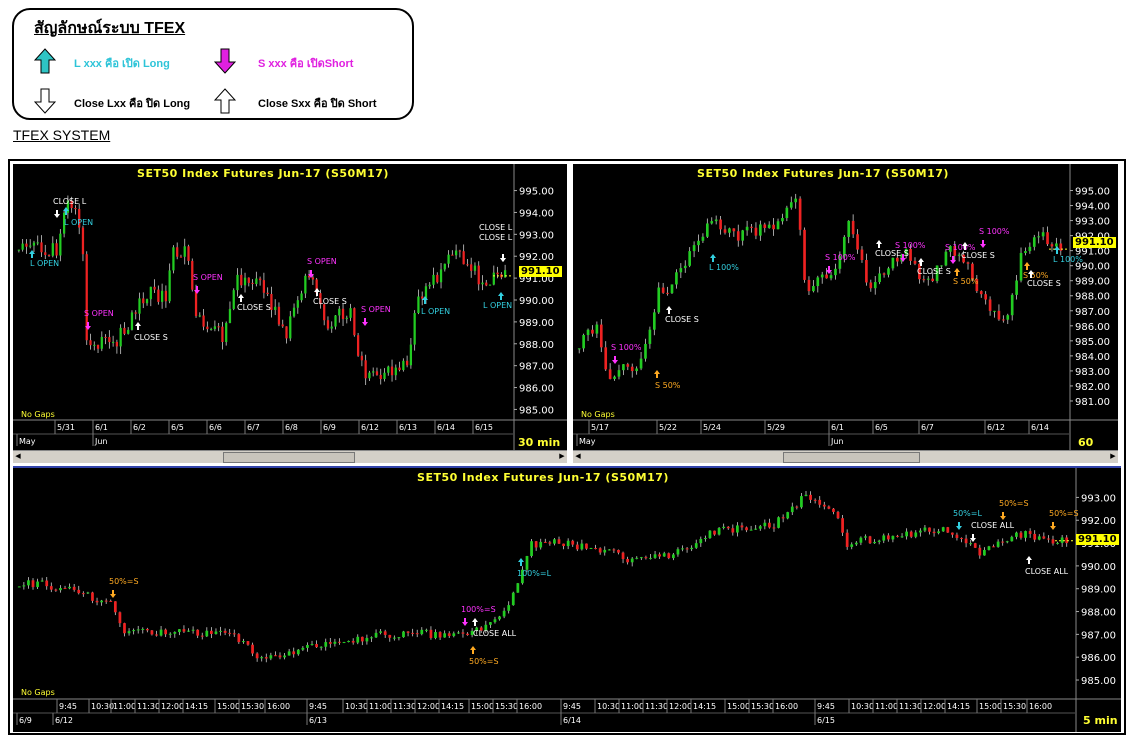  I want to click on y-tick-label: 982.00, so click(1092, 387).